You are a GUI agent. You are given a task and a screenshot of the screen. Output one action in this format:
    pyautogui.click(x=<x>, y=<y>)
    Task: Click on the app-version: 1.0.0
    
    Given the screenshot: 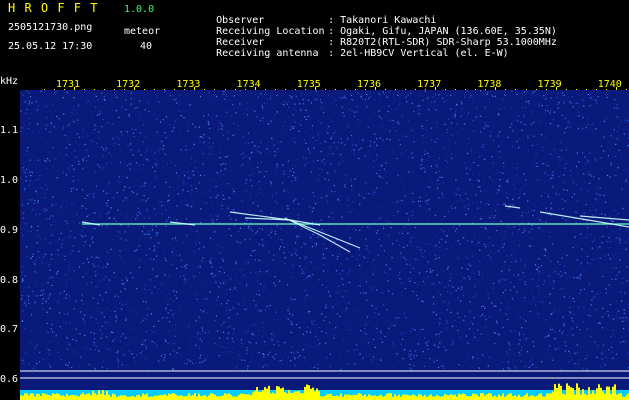 What is the action you would take?
    pyautogui.click(x=139, y=9)
    